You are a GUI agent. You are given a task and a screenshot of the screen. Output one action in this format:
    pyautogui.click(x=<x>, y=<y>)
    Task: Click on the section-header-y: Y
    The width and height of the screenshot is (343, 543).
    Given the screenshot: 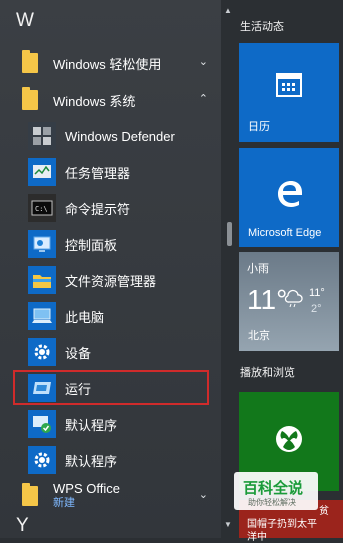 What is the action you would take?
    pyautogui.click(x=22, y=526)
    